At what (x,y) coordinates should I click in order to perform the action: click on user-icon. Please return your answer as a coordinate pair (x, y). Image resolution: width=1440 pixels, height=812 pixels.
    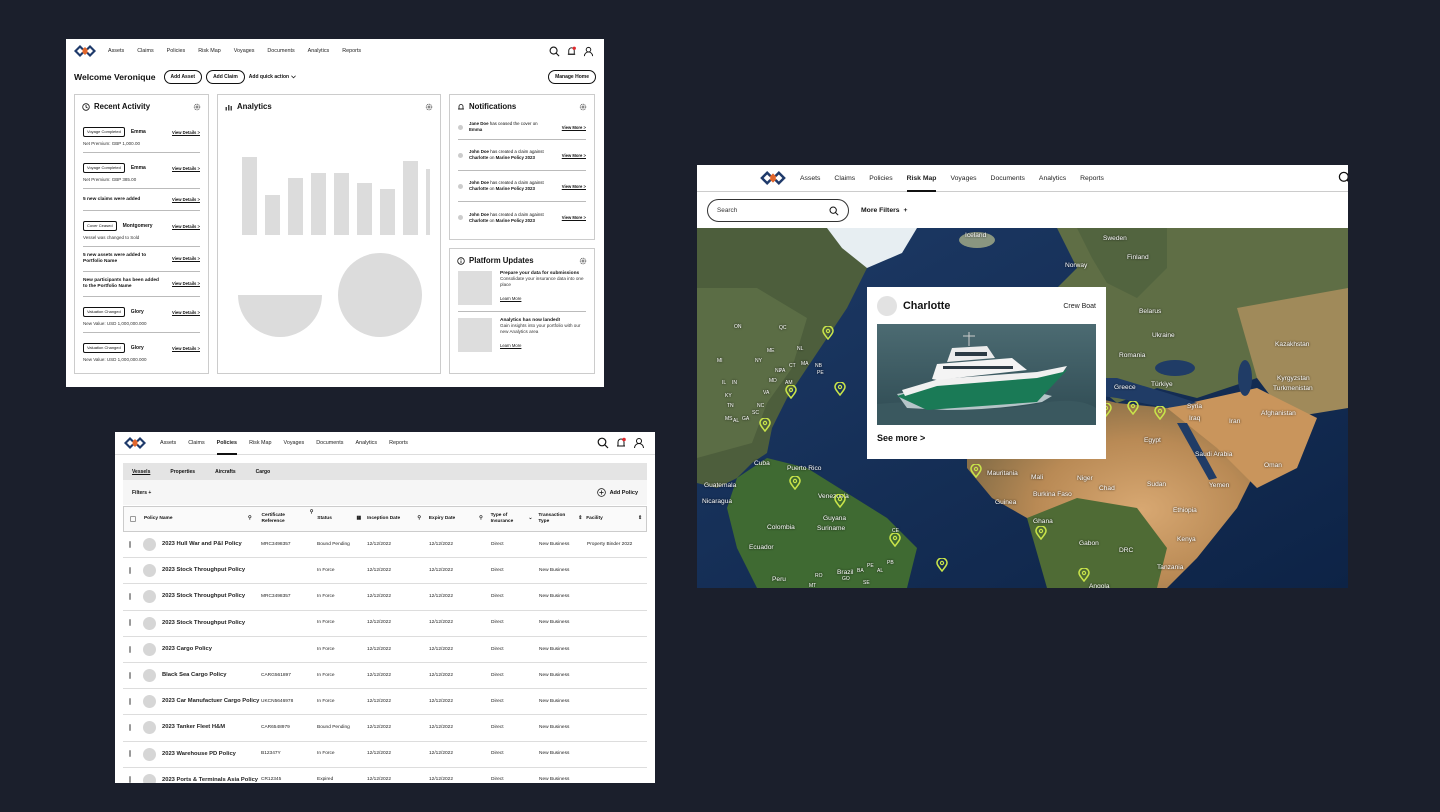
    Looking at the image, I should click on (639, 443).